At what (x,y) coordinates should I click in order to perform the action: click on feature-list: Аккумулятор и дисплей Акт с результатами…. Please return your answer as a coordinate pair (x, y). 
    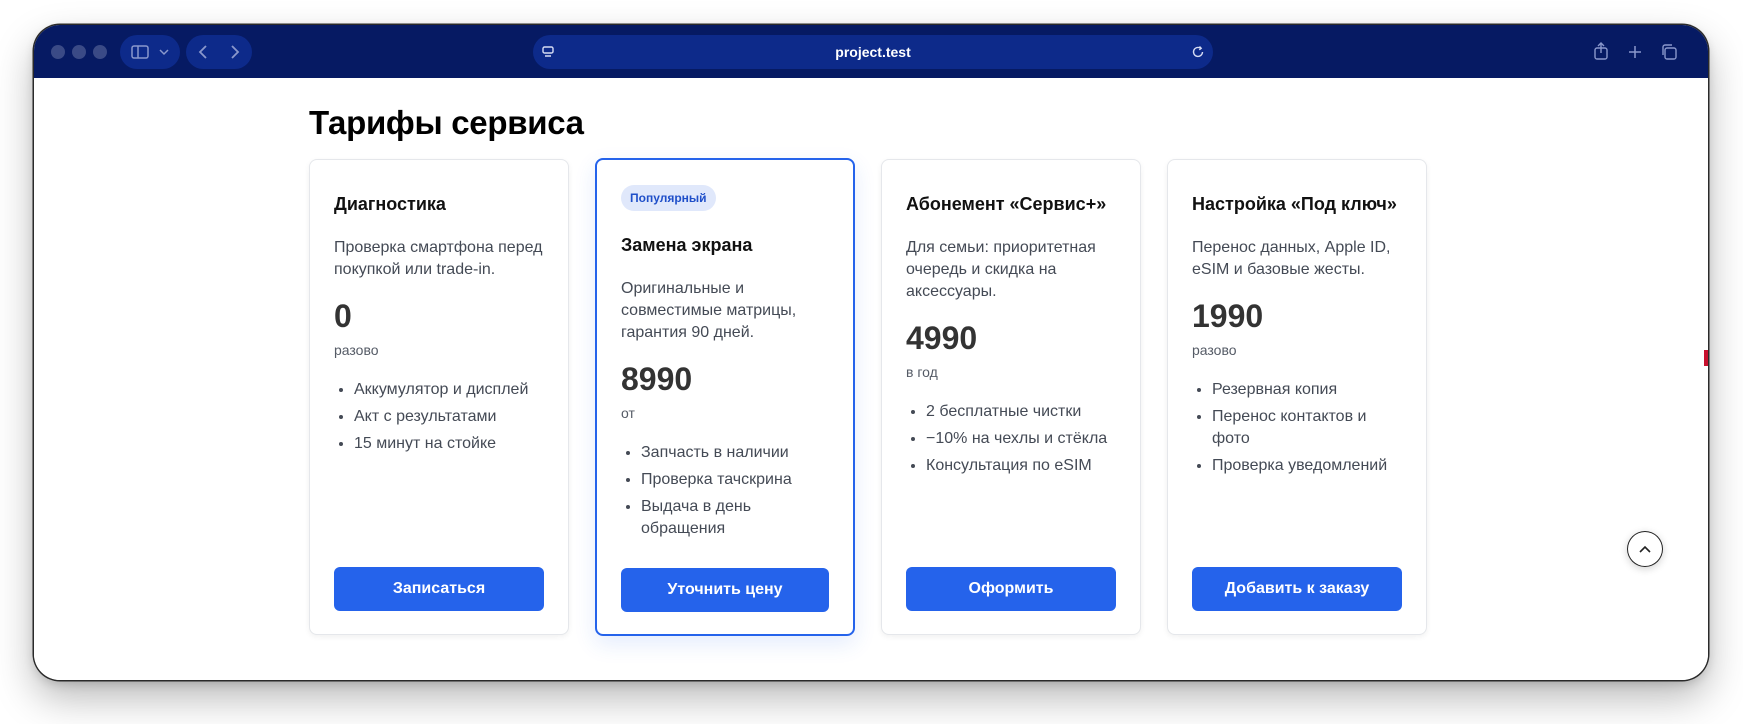
    Looking at the image, I should click on (439, 417).